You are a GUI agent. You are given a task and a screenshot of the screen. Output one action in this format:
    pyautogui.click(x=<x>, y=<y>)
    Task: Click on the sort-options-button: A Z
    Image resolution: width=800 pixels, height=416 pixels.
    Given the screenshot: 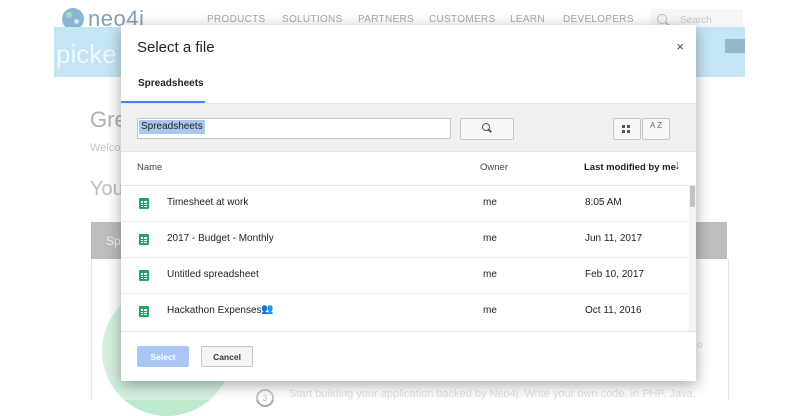 What is the action you would take?
    pyautogui.click(x=656, y=129)
    